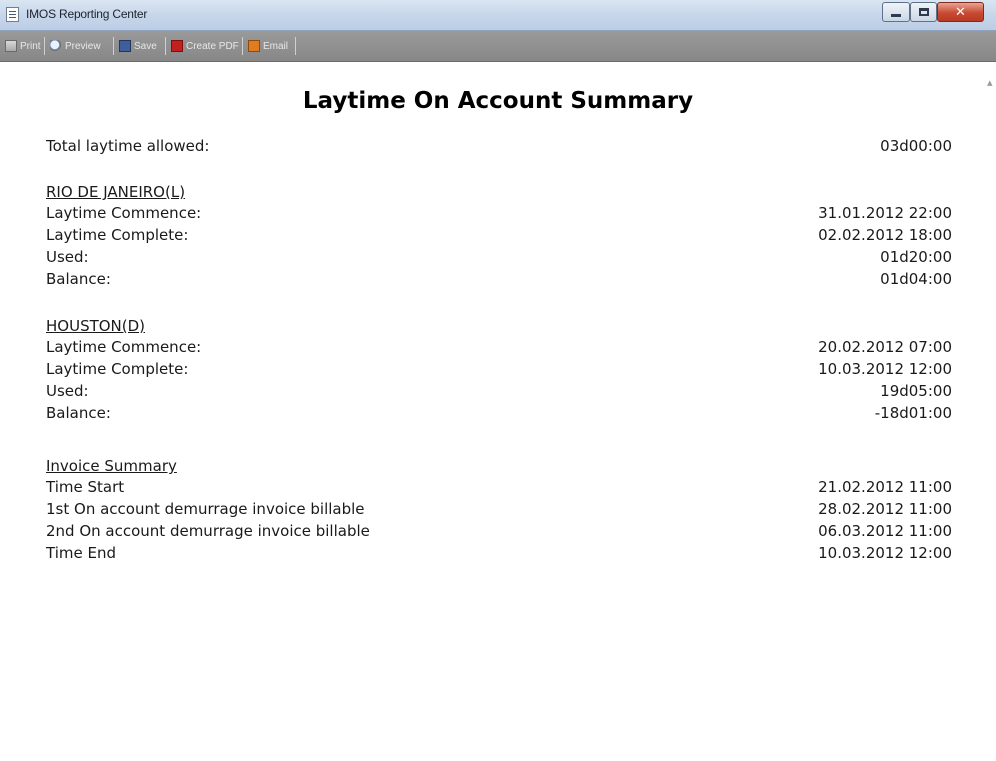  Describe the element at coordinates (276, 46) in the screenshot. I see `email-label: Email` at that location.